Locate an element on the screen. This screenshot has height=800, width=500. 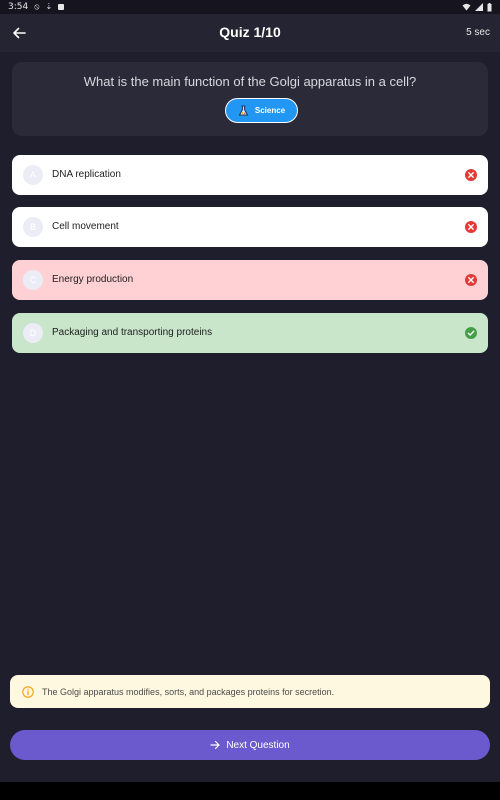
option-letter: B is located at coordinates (33, 227).